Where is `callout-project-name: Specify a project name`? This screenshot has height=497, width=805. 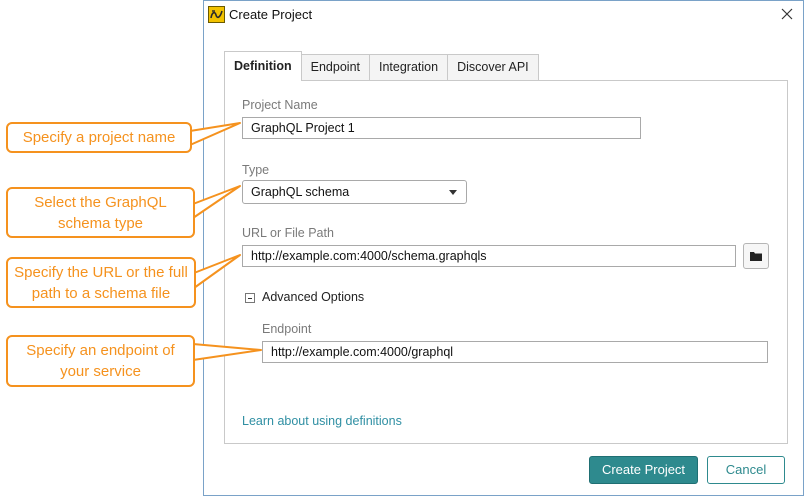
callout-project-name: Specify a project name is located at coordinates (99, 137).